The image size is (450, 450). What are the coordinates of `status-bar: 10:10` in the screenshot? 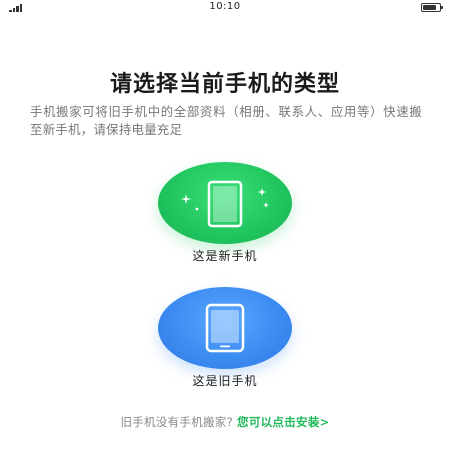 It's located at (225, 8).